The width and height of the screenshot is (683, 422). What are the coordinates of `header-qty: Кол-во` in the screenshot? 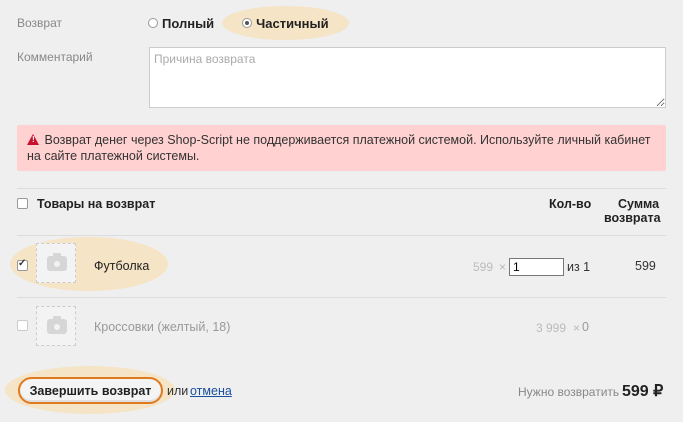 It's located at (570, 204).